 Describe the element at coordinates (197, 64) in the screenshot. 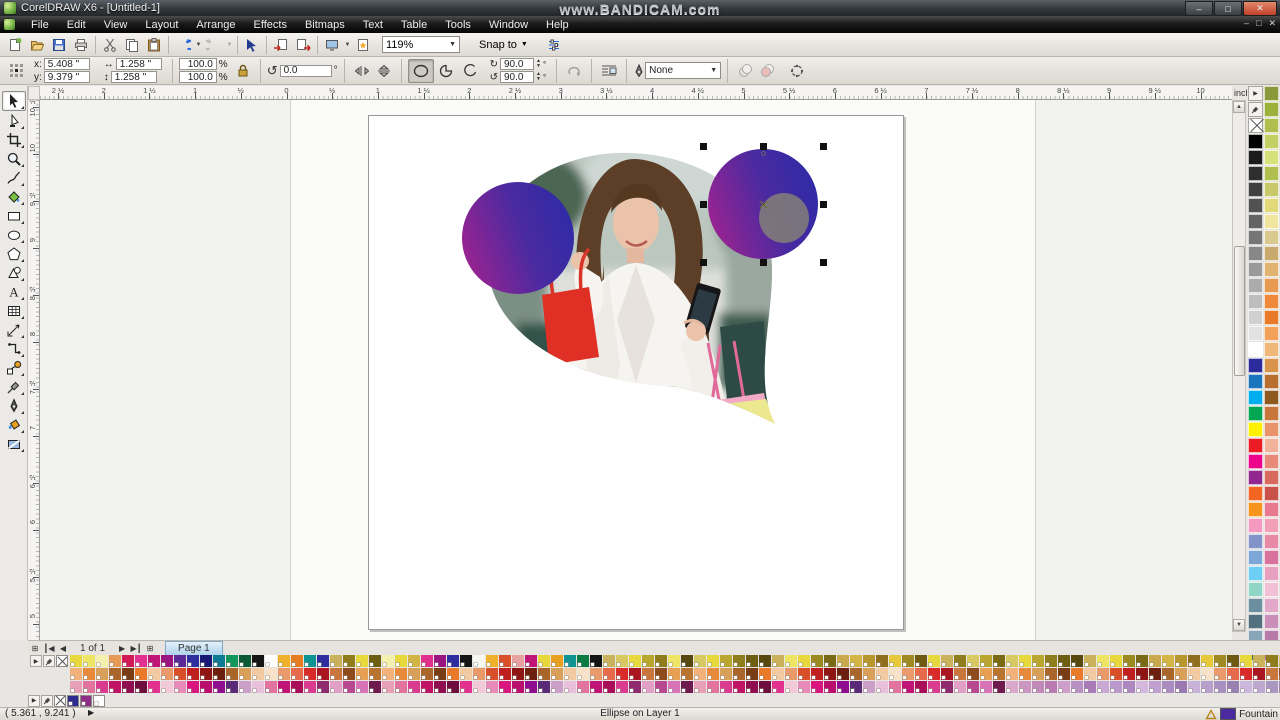

I see `scale-x-field: 100.0` at that location.